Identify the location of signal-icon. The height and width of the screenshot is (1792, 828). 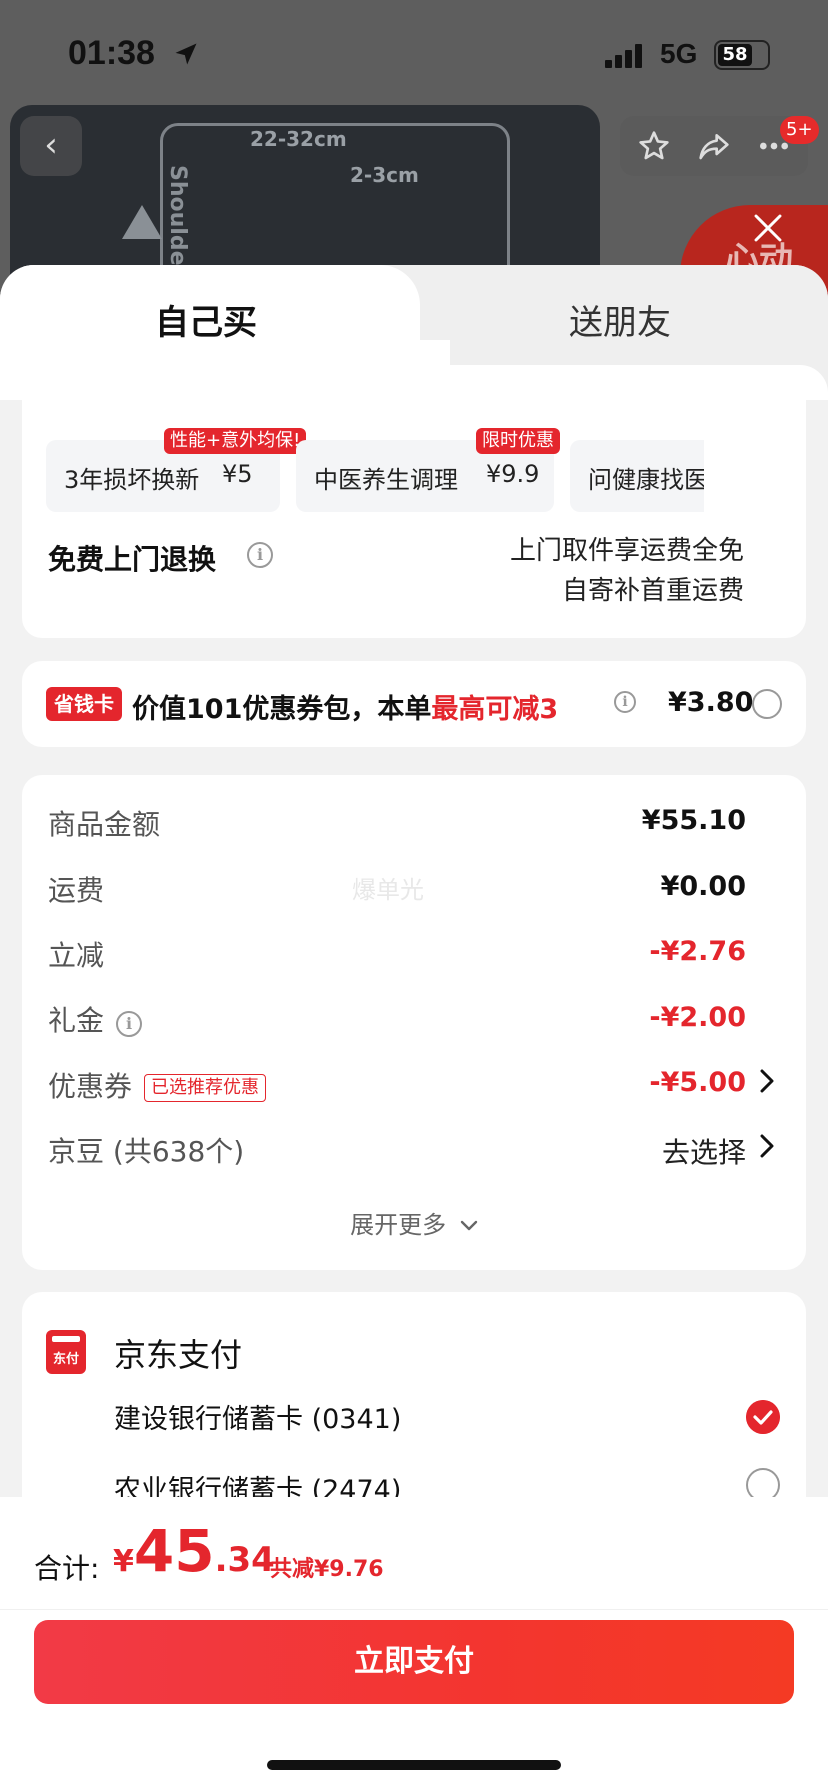
(623, 56).